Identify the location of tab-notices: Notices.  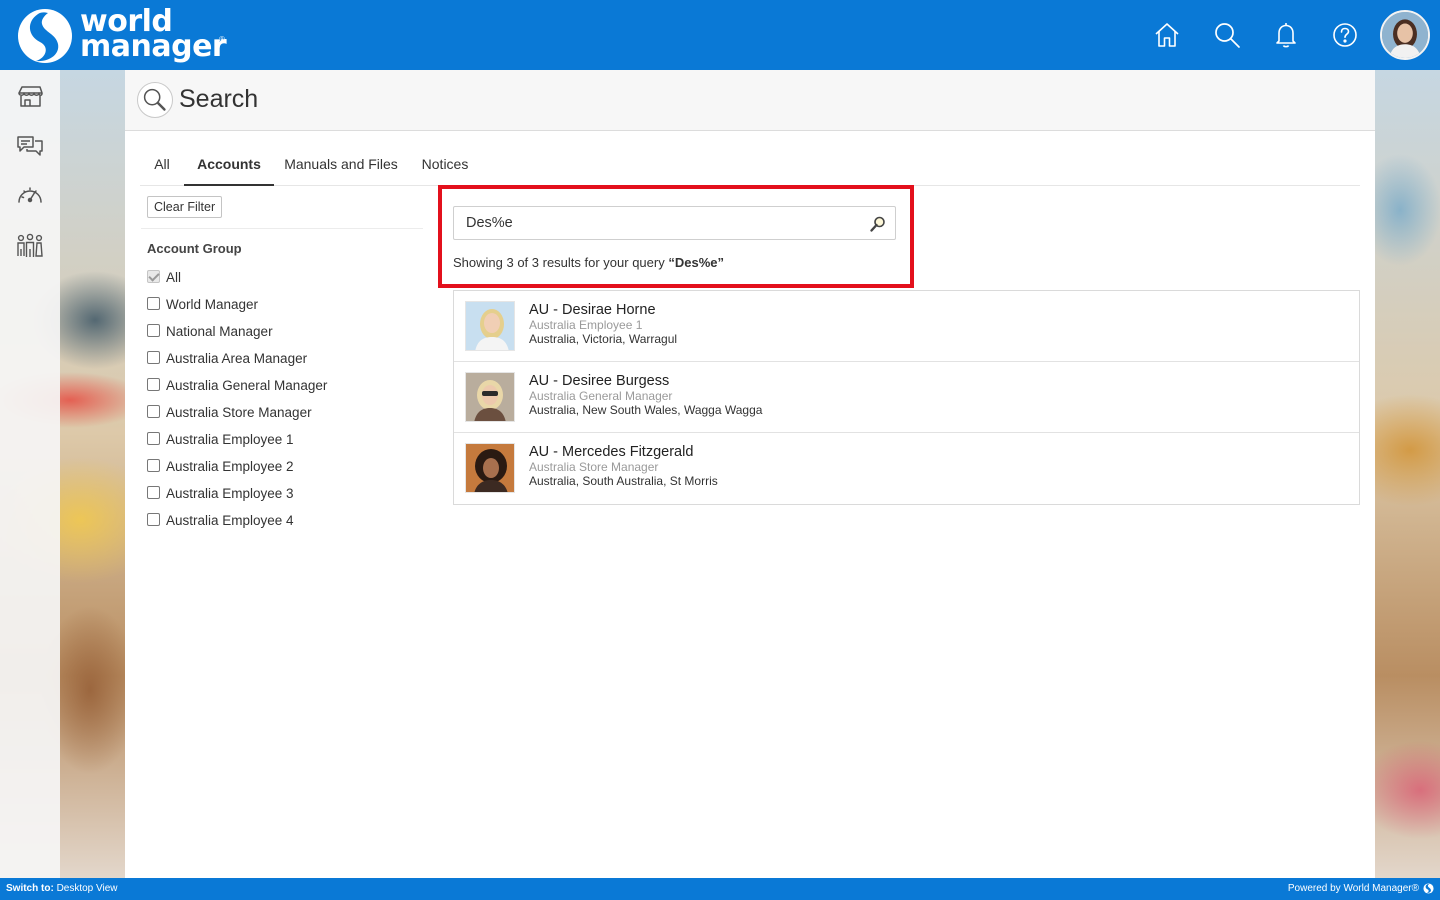
(445, 167).